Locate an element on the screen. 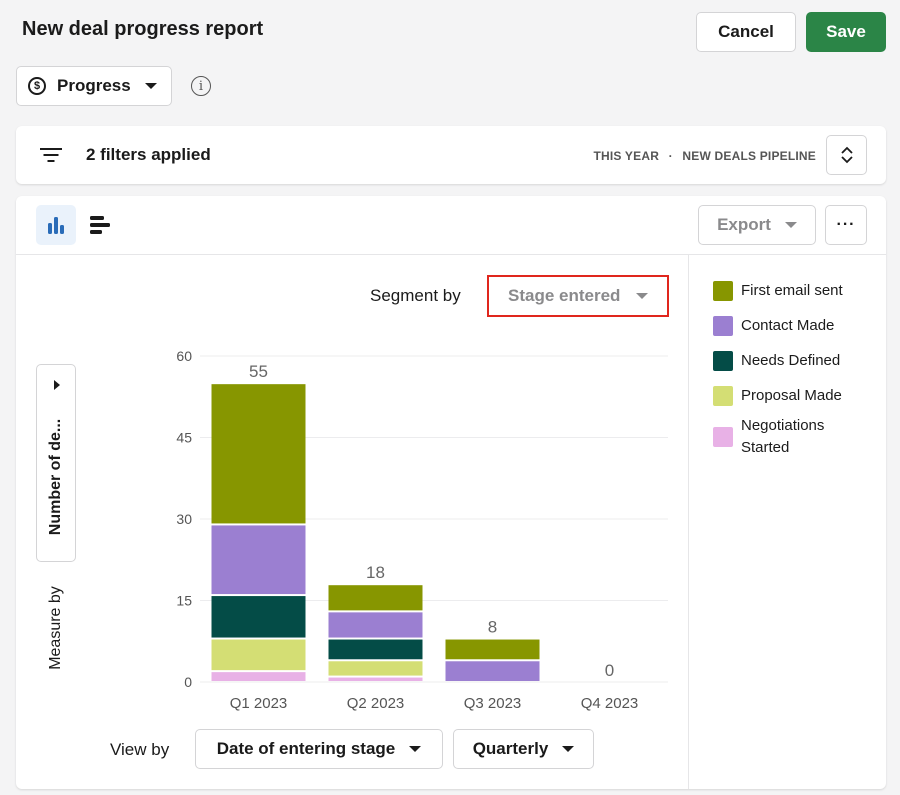  legend-label: First email sent is located at coordinates (792, 290).